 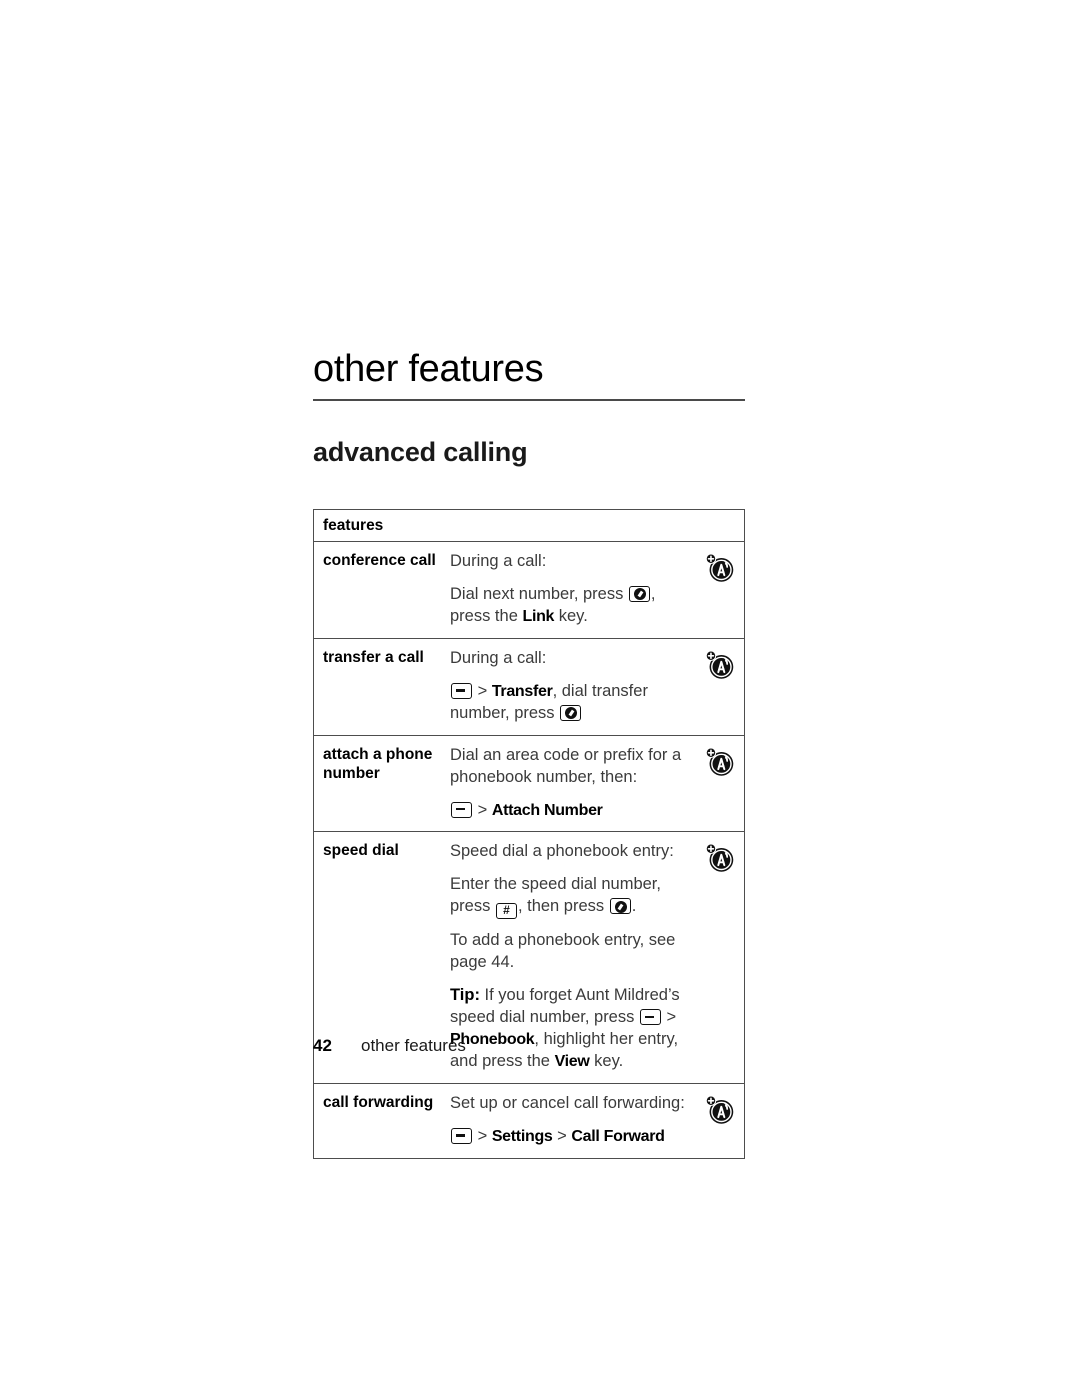 I want to click on feature-label: attach a phone number, so click(x=378, y=764).